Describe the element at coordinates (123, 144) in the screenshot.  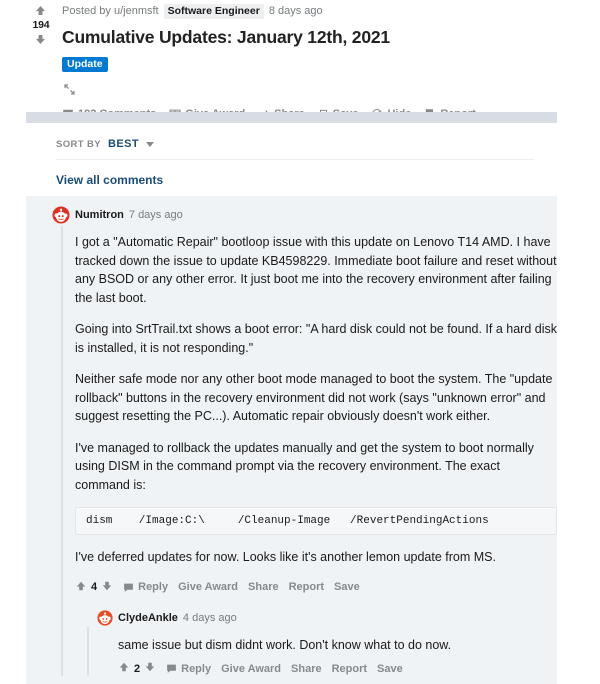
I see `sort-by-value: BEST` at that location.